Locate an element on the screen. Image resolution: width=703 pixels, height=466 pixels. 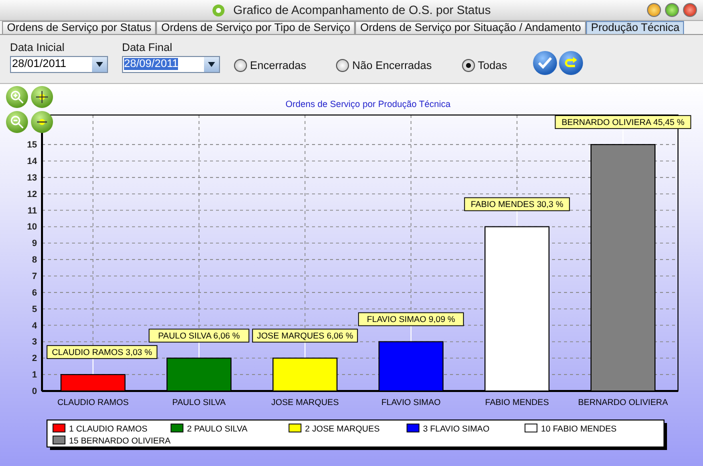
legend-label: 2 JOSE MARQUES is located at coordinates (342, 429).